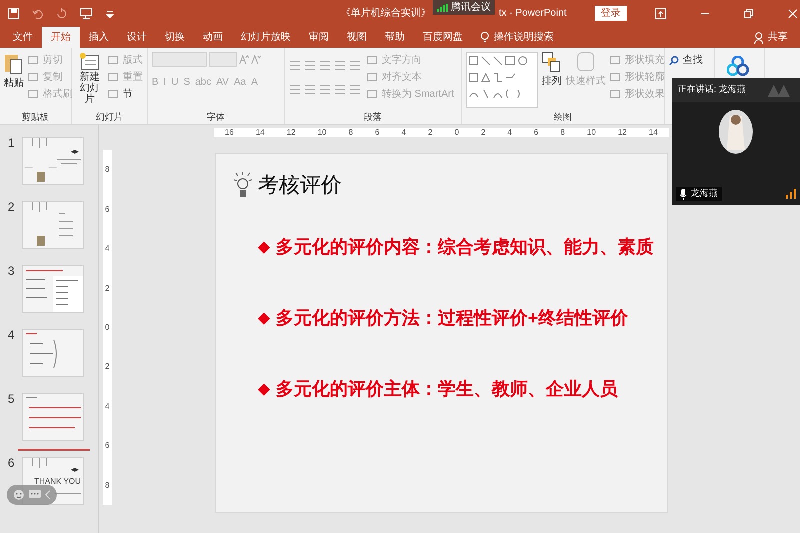 The image size is (800, 533). Describe the element at coordinates (213, 37) in the screenshot. I see `ribbon-tab: 动画` at that location.